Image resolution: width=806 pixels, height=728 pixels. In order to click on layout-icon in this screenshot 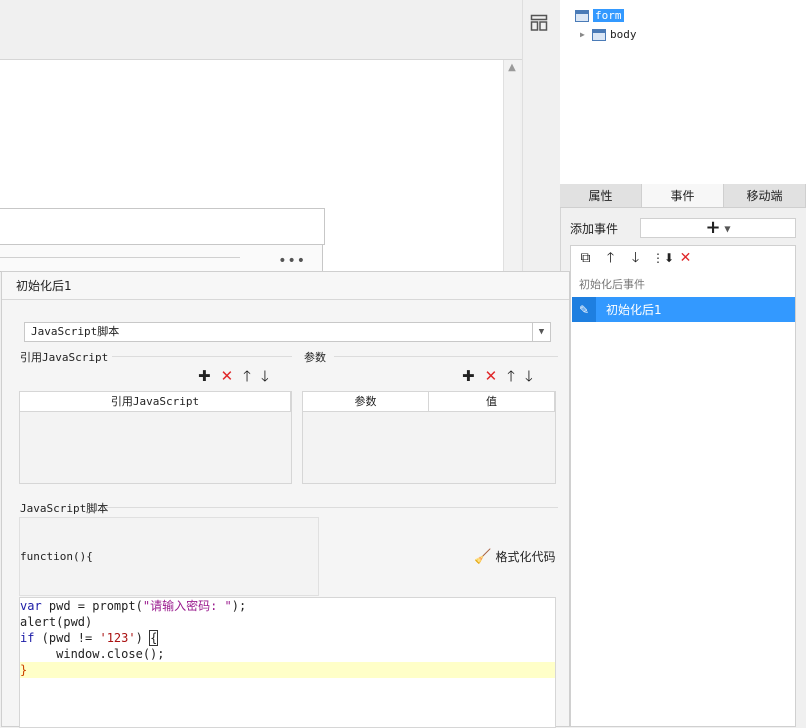, I will do `click(539, 23)`.